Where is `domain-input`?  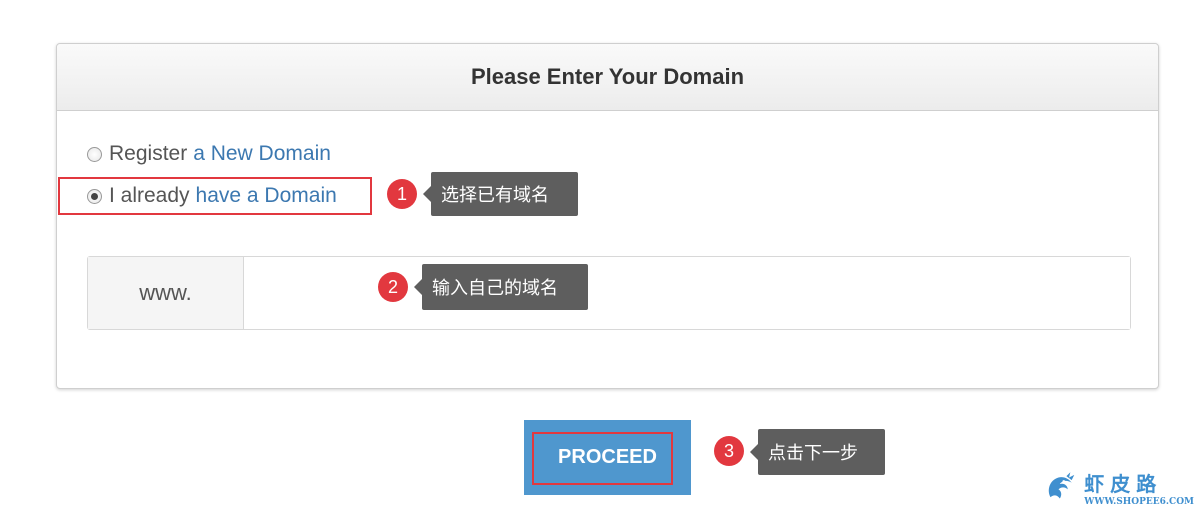 domain-input is located at coordinates (687, 293).